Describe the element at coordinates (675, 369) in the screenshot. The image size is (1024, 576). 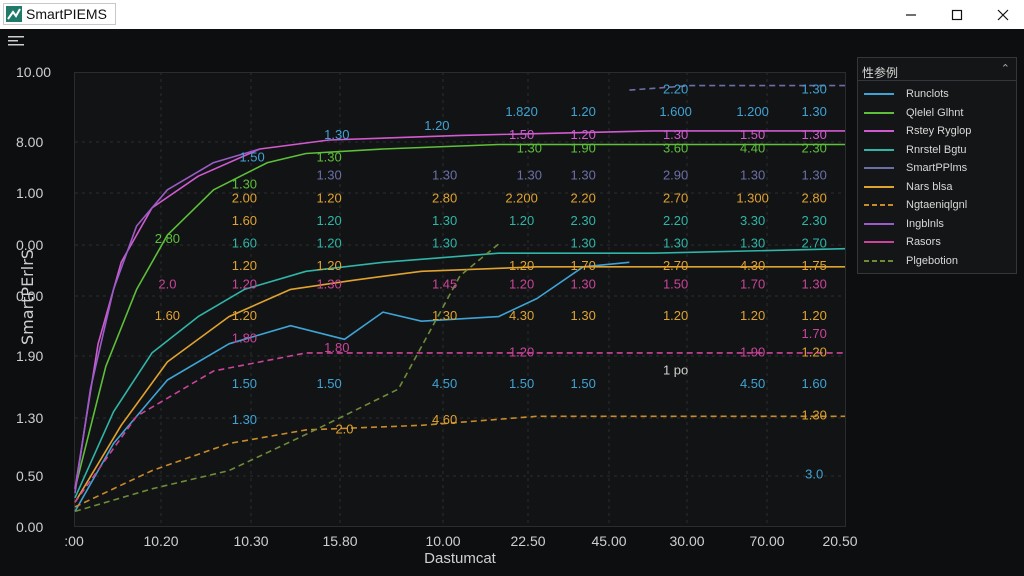
I see `data-label: 1 po` at that location.